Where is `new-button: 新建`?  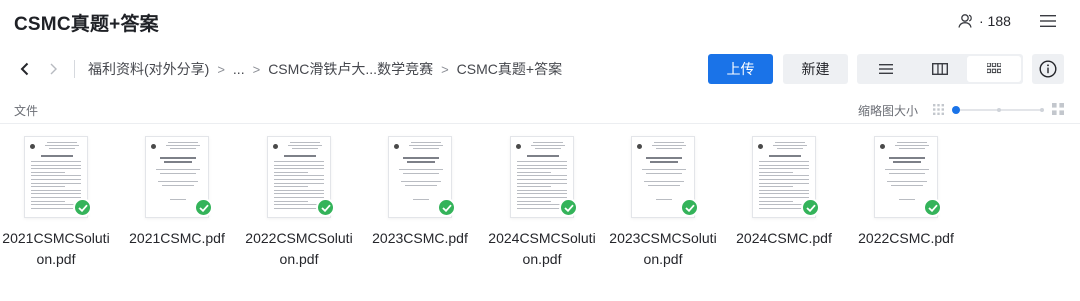
new-button: 新建 is located at coordinates (815, 69).